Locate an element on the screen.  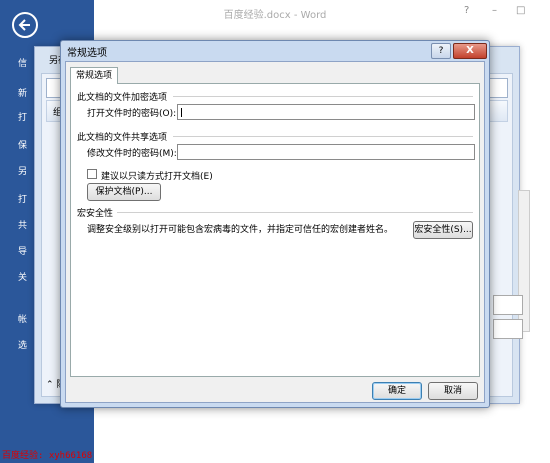
readonly-checkbox is located at coordinates (92, 174).